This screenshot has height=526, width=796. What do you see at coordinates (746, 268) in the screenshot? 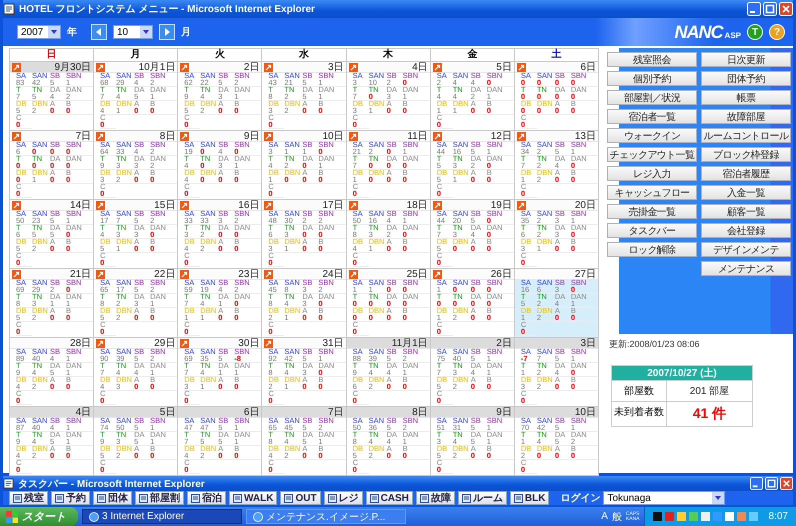
I see `menu-button: メンテナンス` at bounding box center [746, 268].